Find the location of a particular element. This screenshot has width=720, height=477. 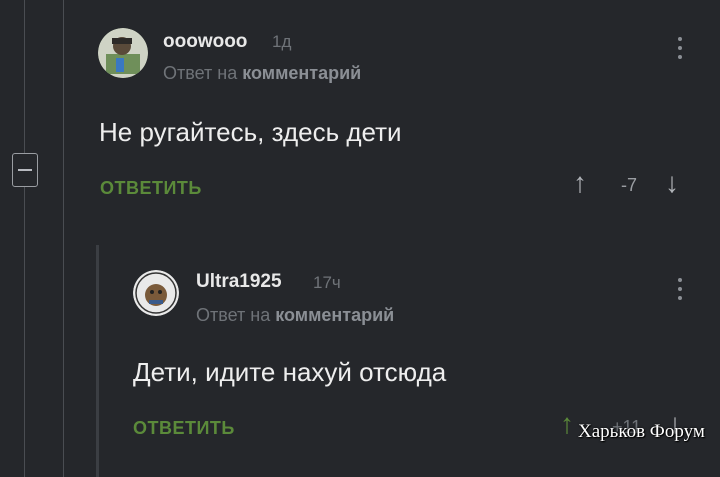

comment-time: 17ч is located at coordinates (327, 282).